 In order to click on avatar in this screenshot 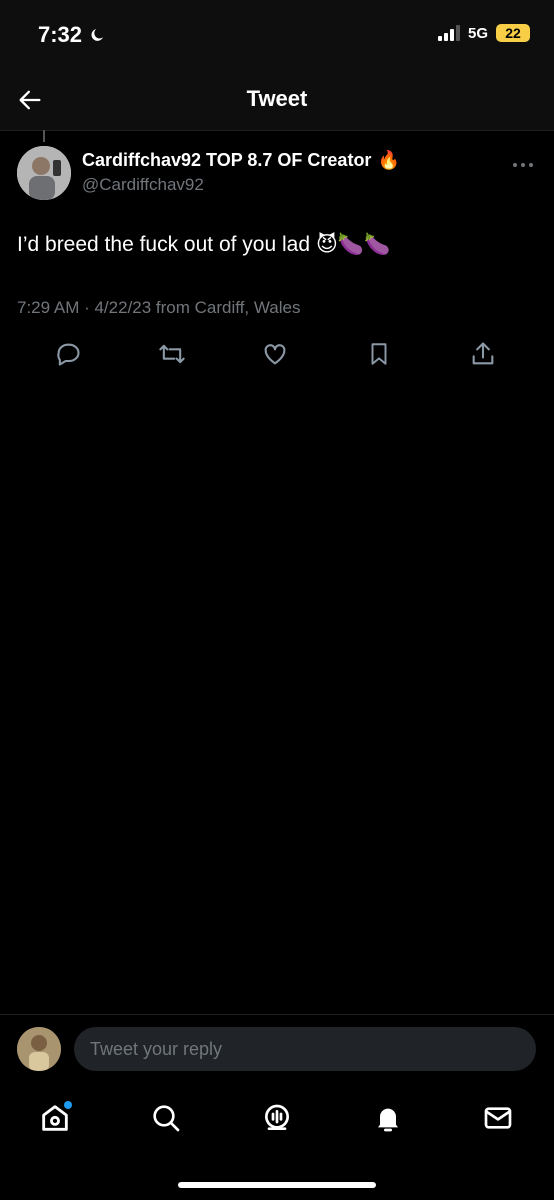, I will do `click(44, 173)`.